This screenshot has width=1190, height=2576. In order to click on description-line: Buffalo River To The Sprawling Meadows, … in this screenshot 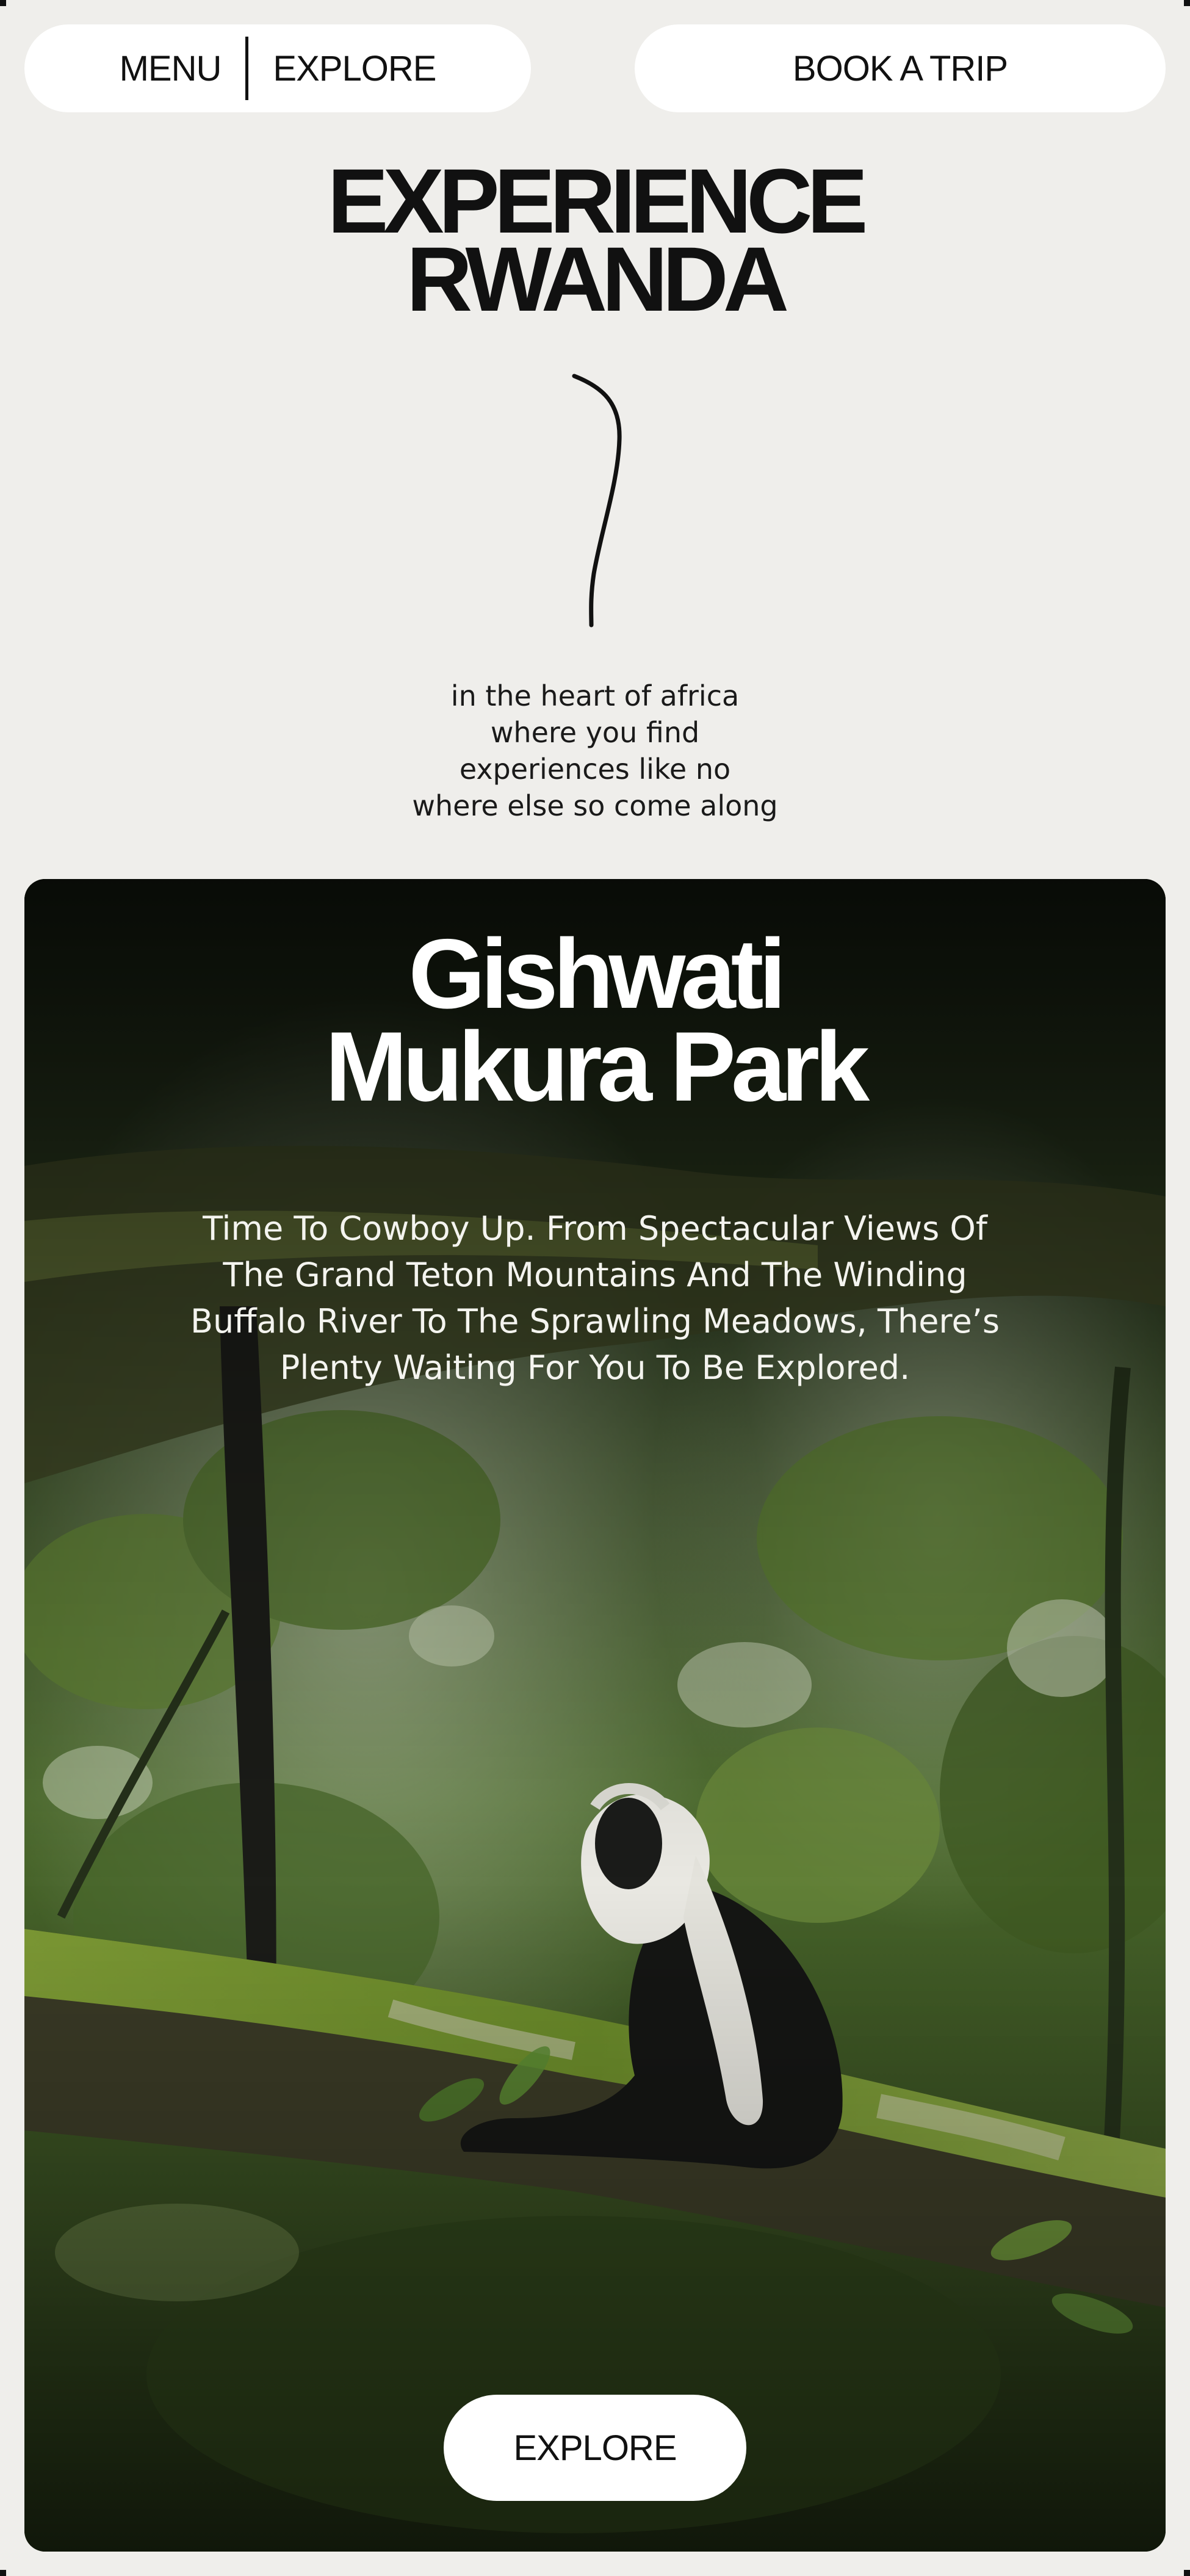, I will do `click(595, 1321)`.